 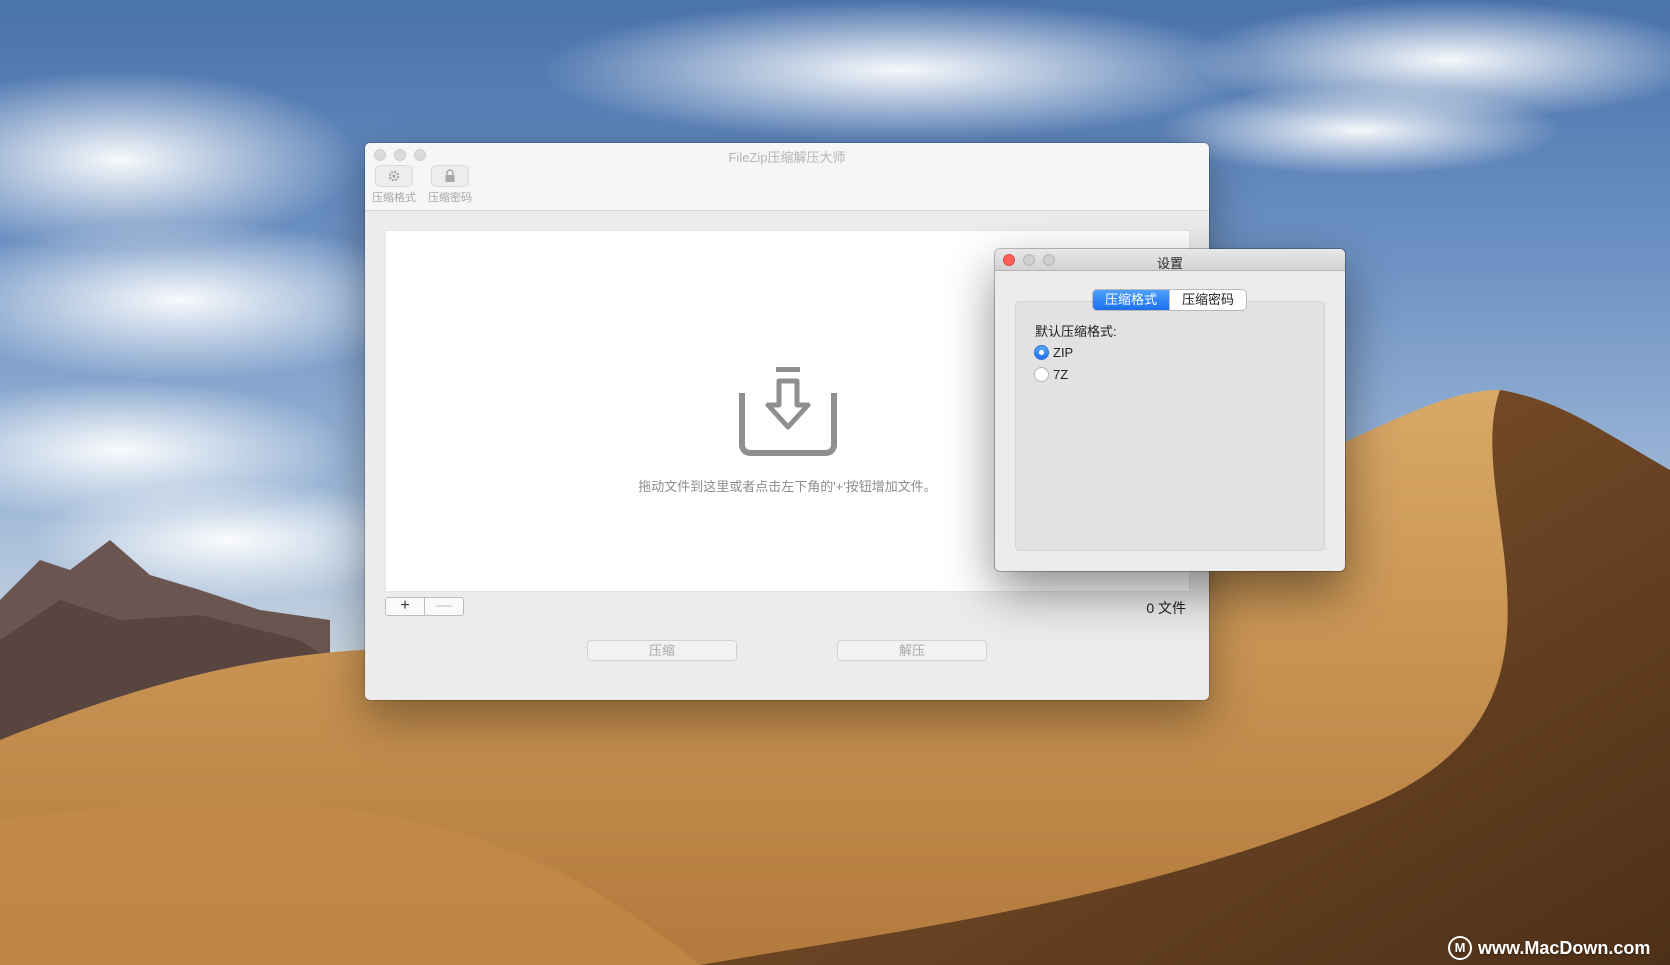 I want to click on toolbar-compress-password: 压缩密码, so click(x=450, y=185).